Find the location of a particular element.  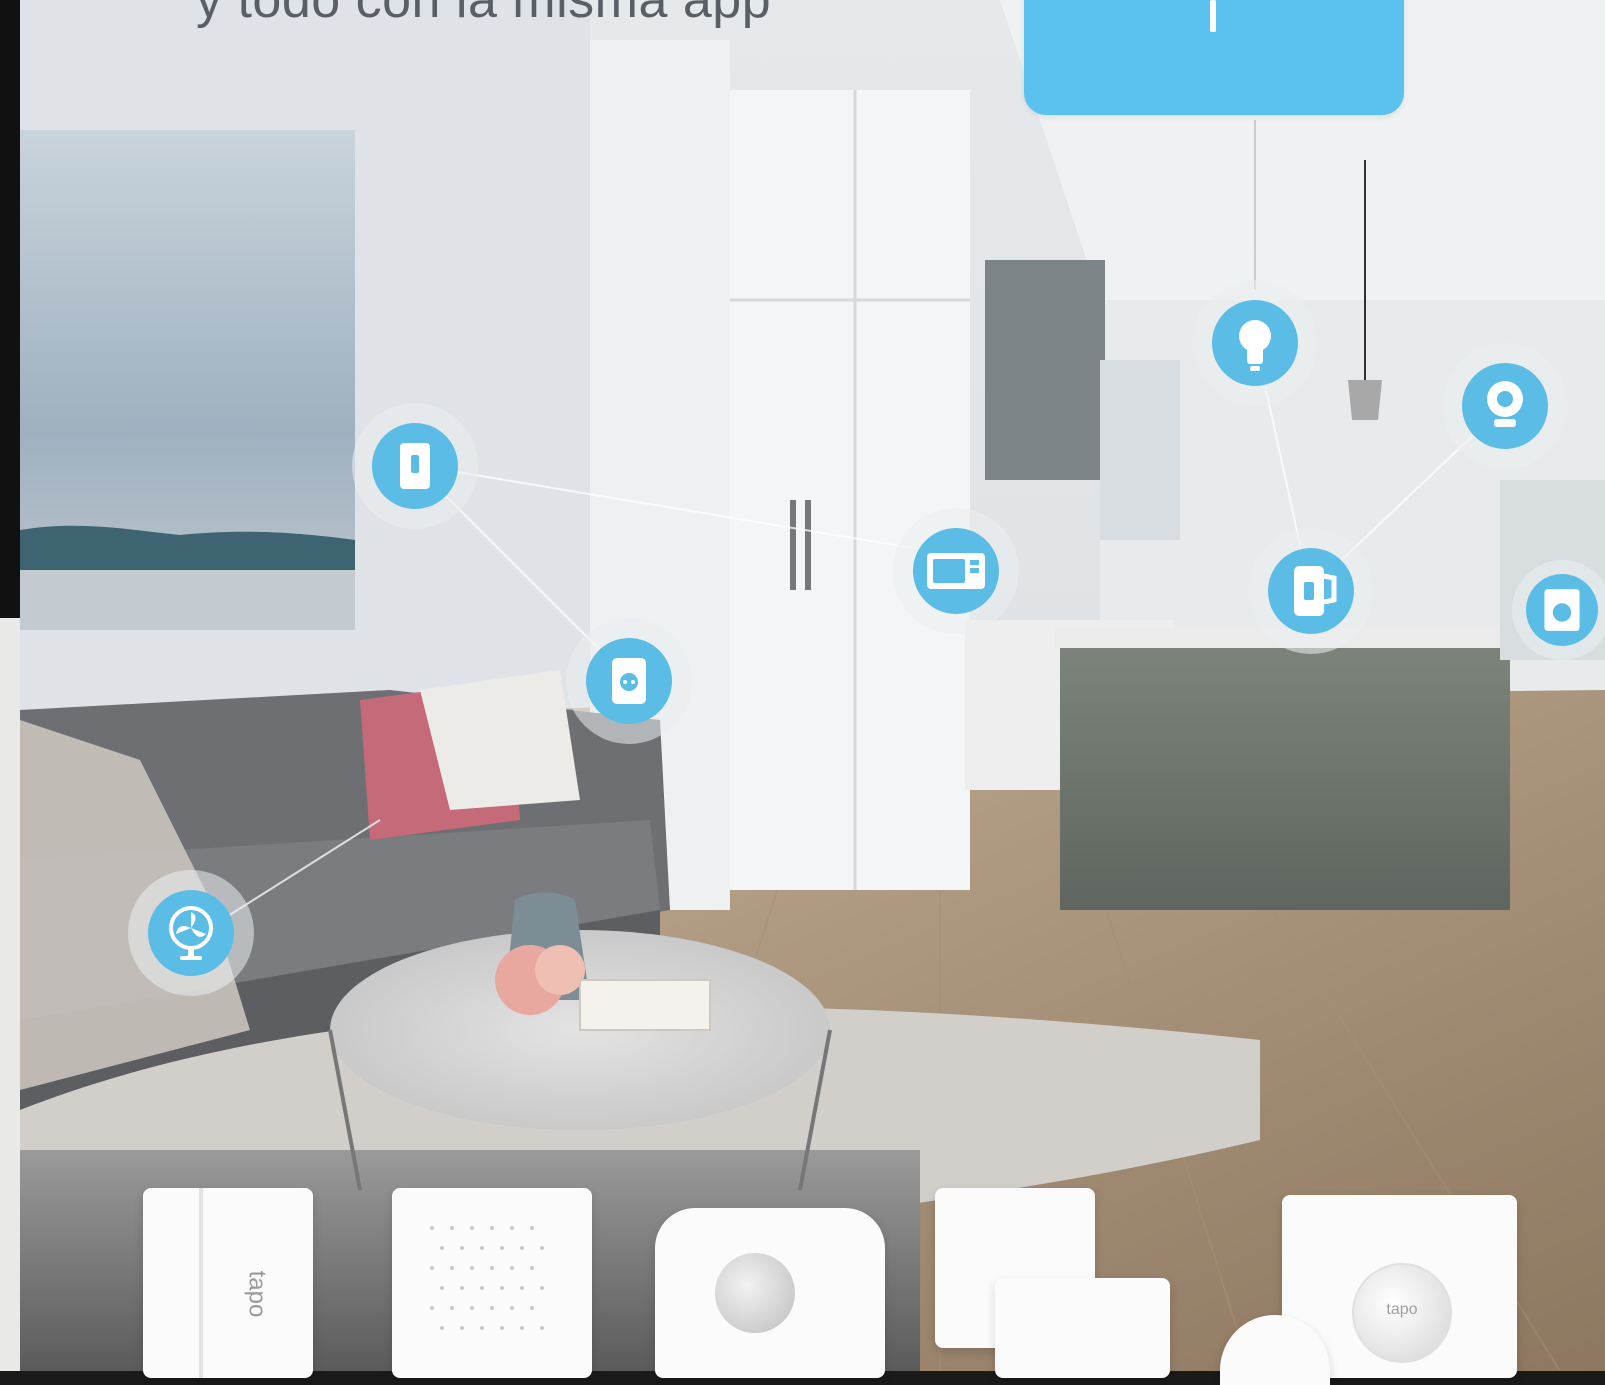

smart-plug-icon is located at coordinates (629, 681).